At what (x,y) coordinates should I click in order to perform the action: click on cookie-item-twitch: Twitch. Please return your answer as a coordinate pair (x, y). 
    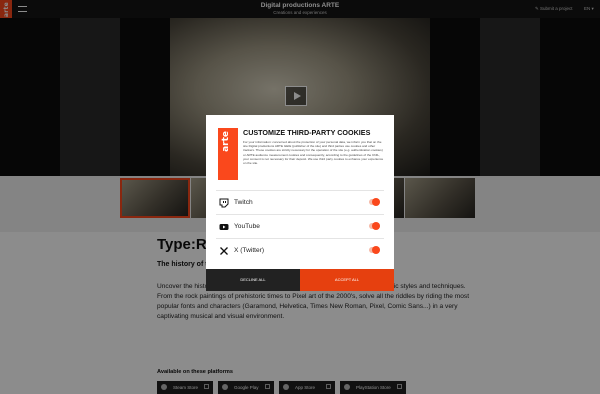
    Looking at the image, I should click on (300, 202).